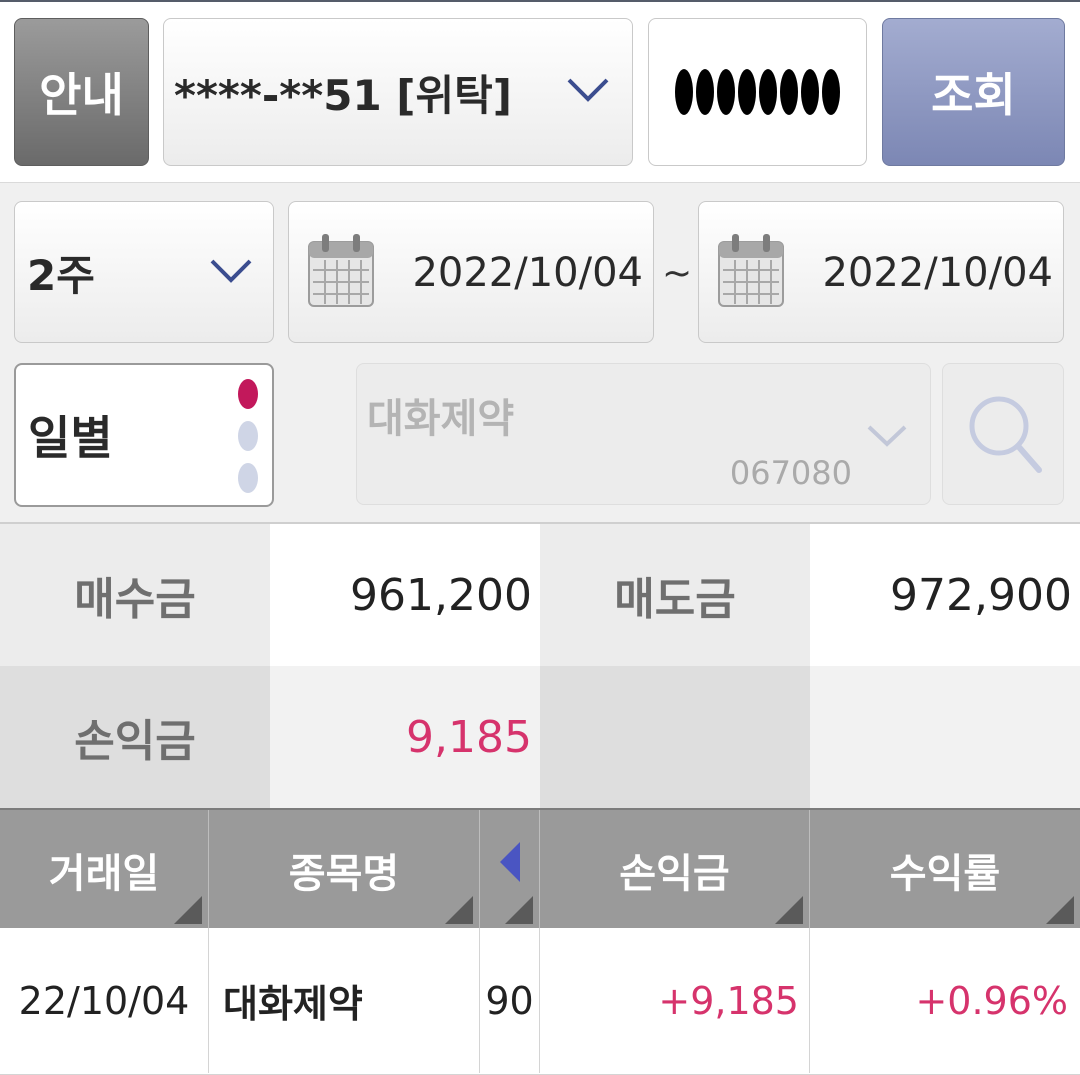 The width and height of the screenshot is (1080, 1075). Describe the element at coordinates (61, 275) in the screenshot. I see `period-value: 2주` at that location.